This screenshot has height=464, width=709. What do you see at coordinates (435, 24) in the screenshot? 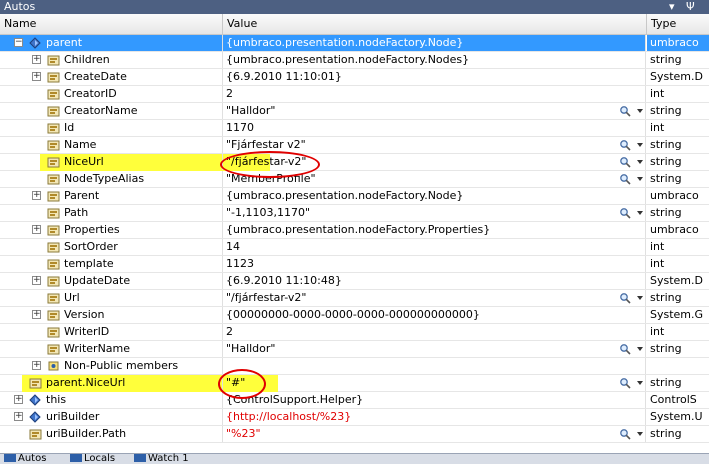
I see `value-column-header: Value` at bounding box center [435, 24].